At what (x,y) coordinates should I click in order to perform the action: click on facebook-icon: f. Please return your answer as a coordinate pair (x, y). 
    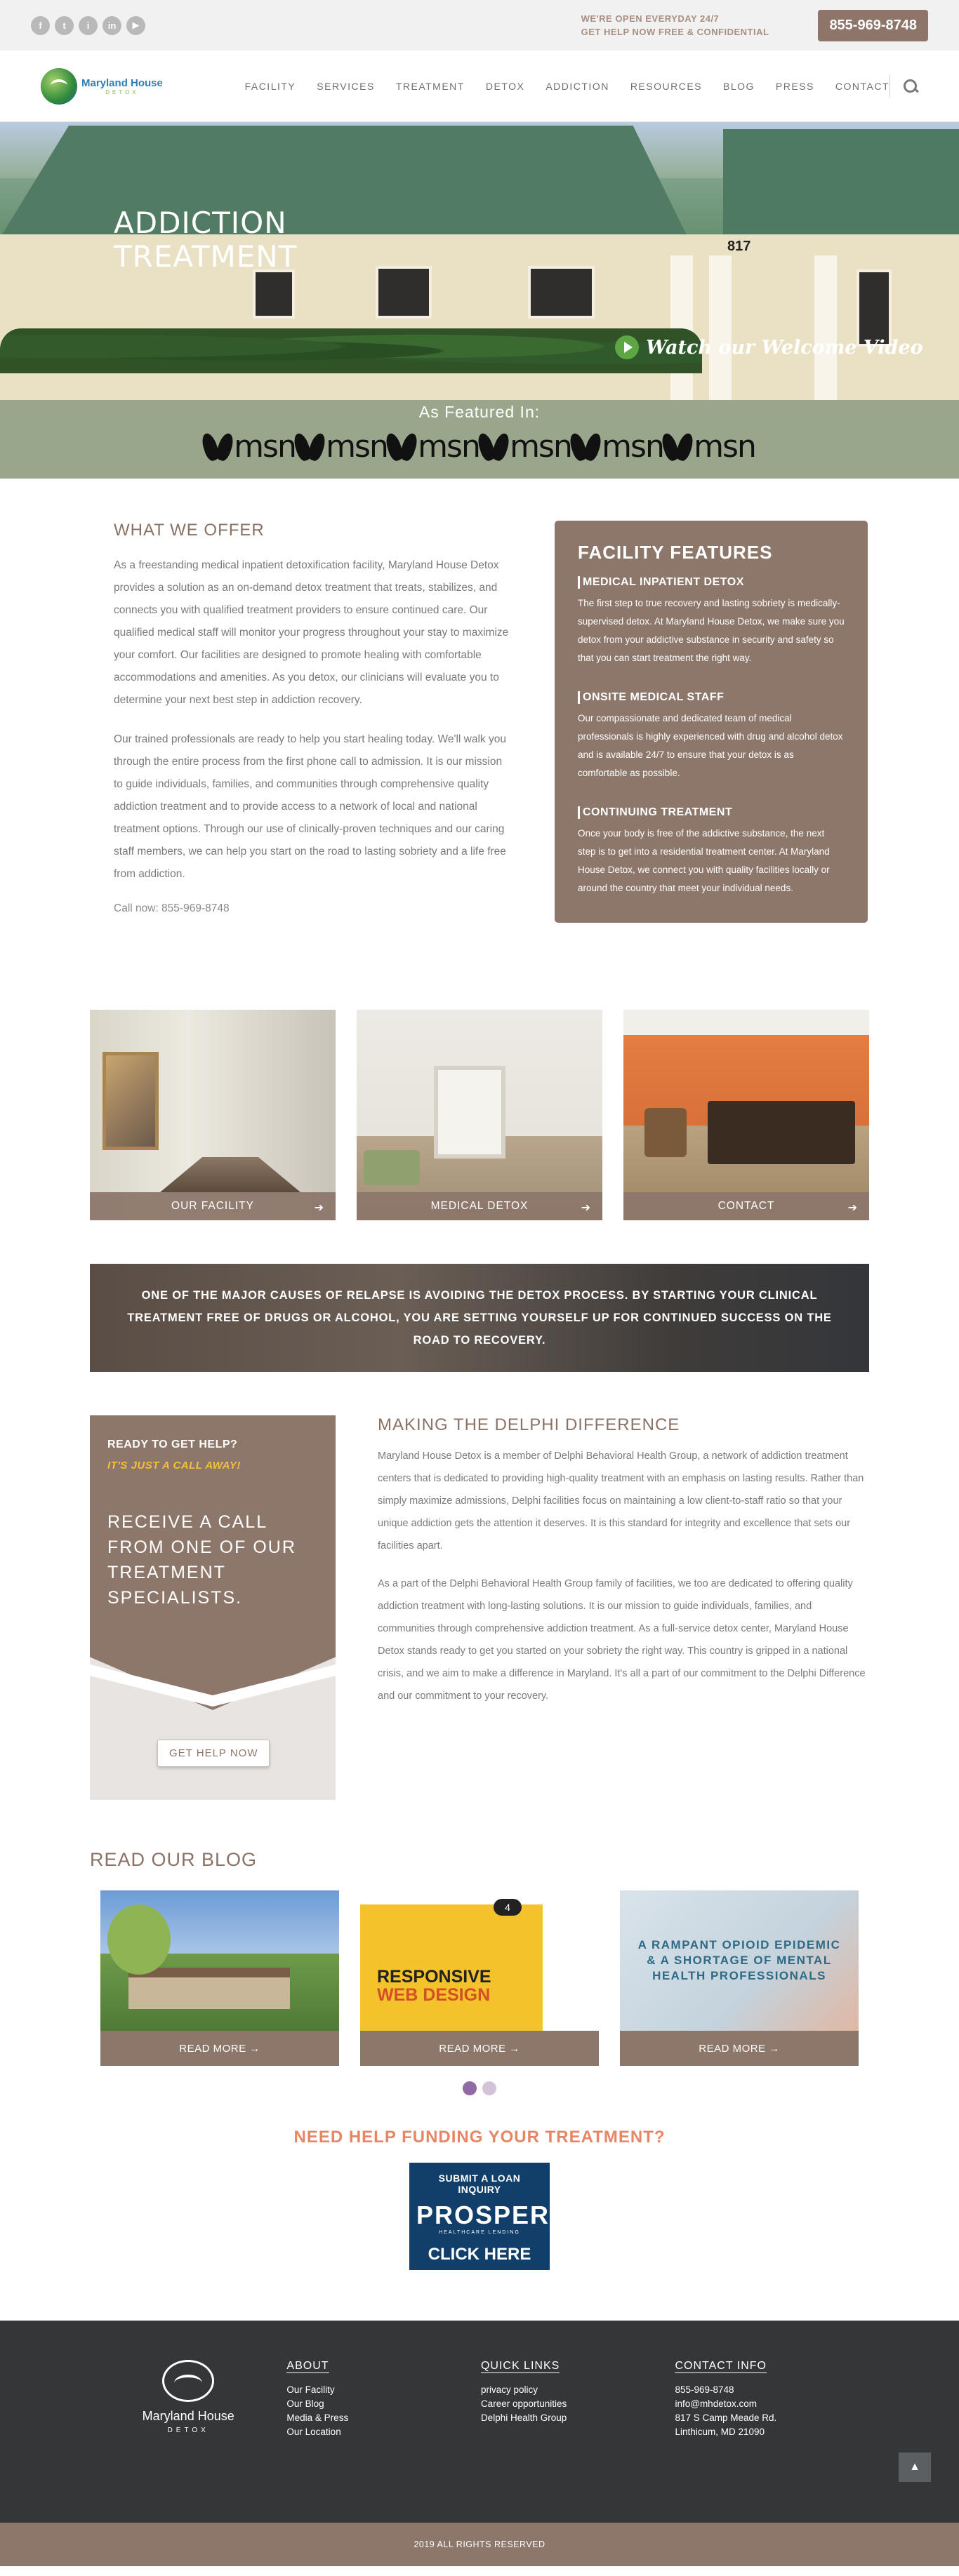
    Looking at the image, I should click on (40, 25).